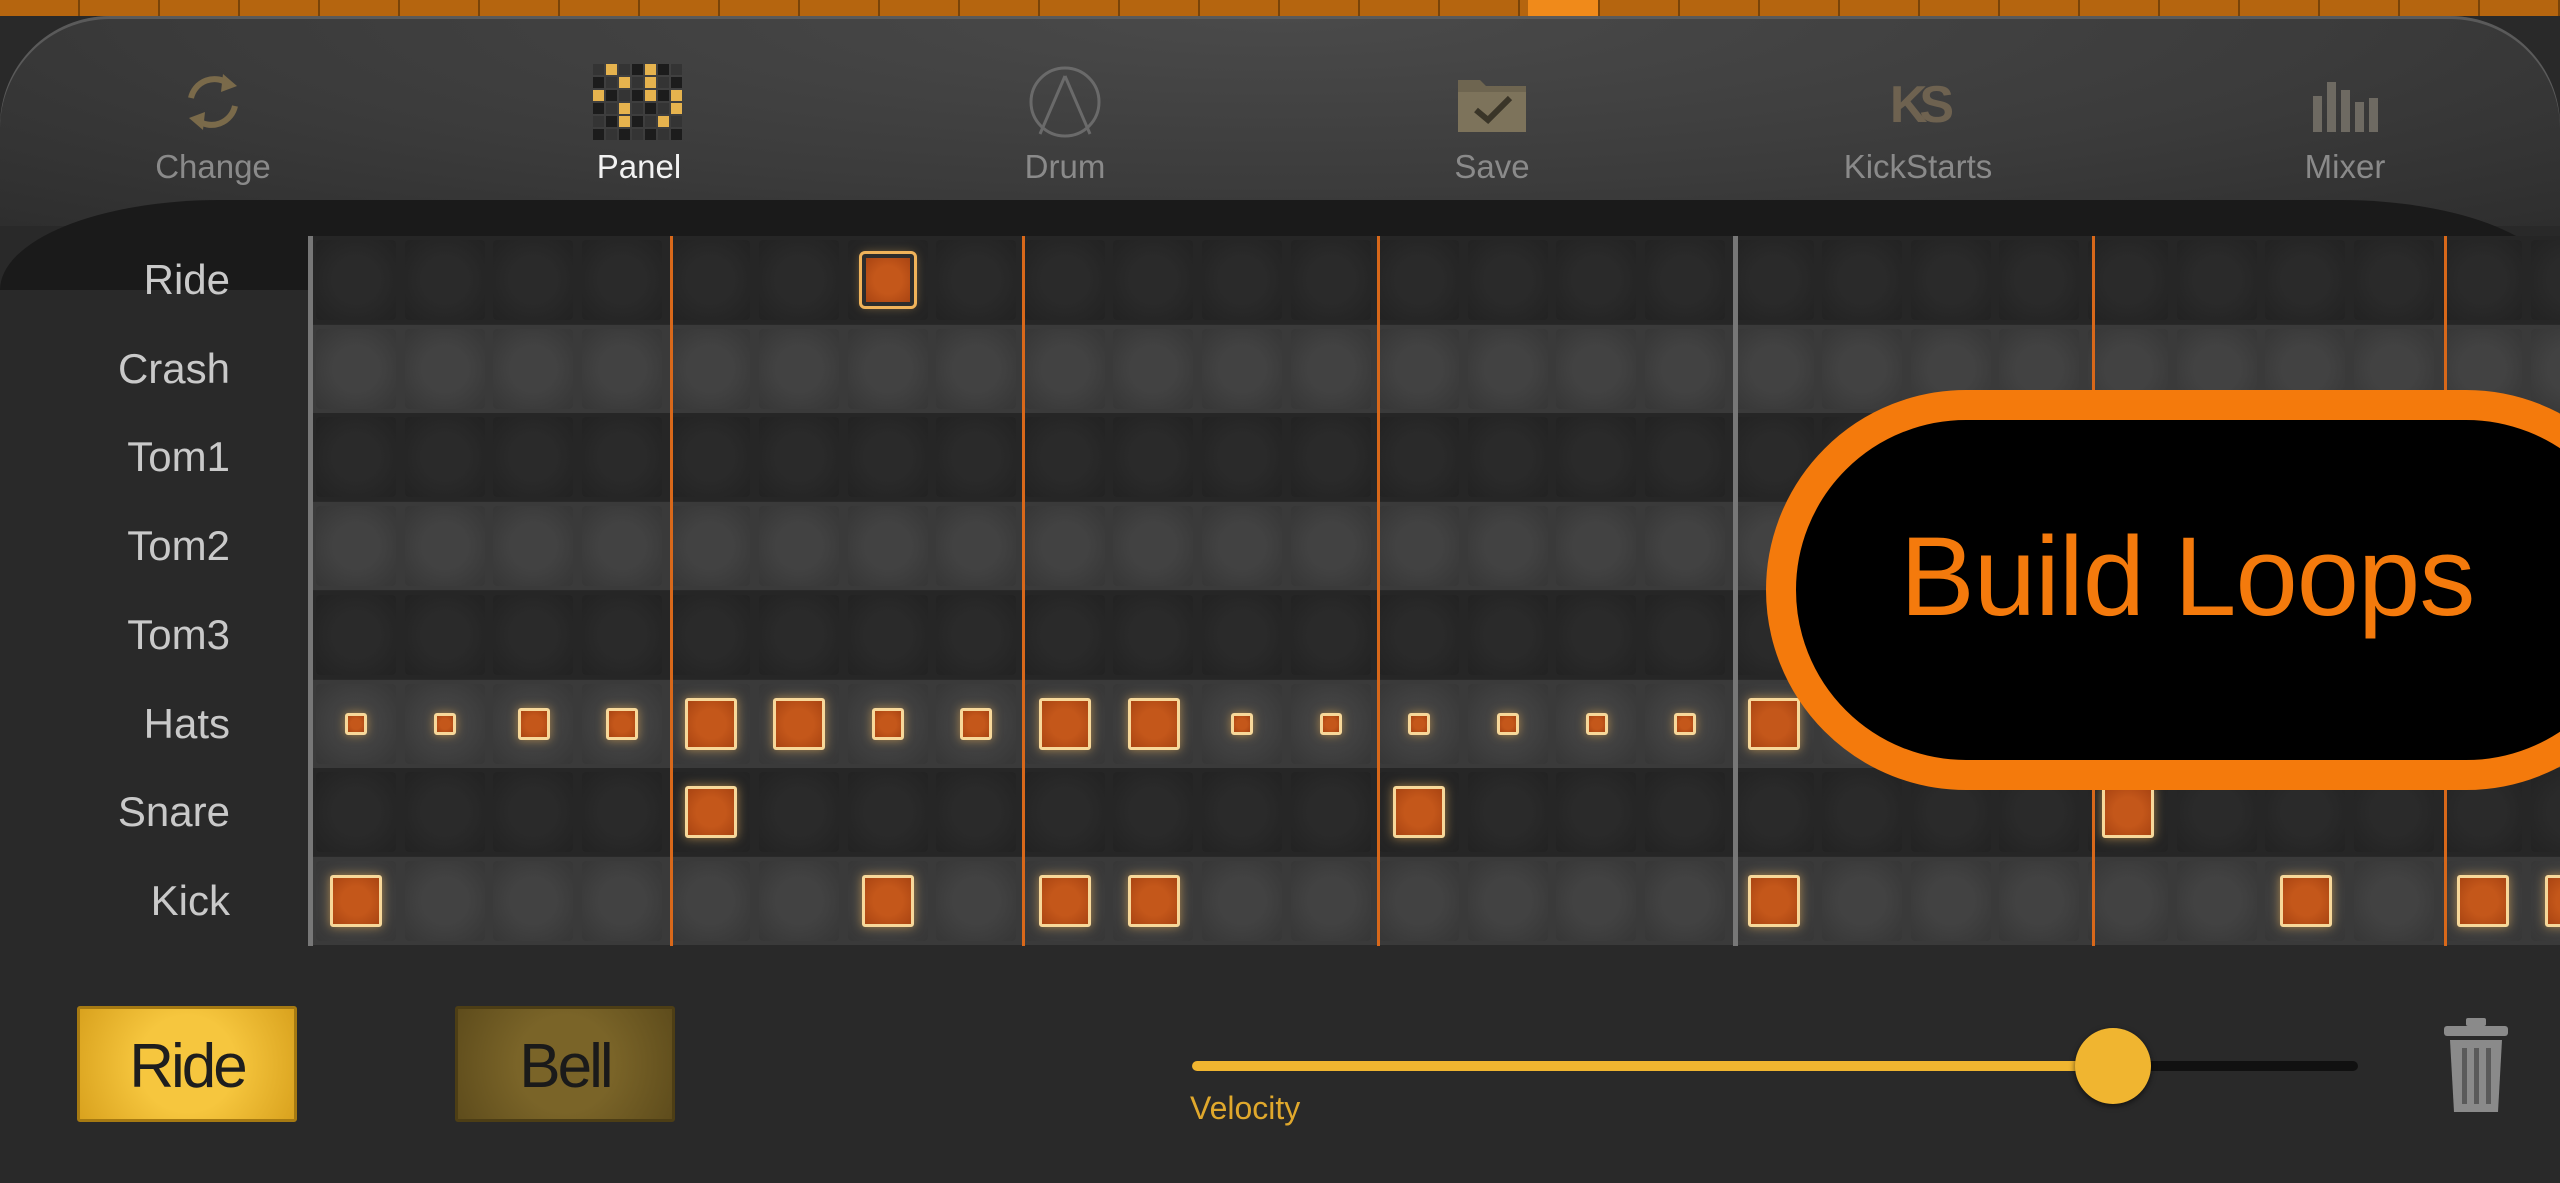  What do you see at coordinates (1065, 124) in the screenshot?
I see `toolbar-drum-button: Drum` at bounding box center [1065, 124].